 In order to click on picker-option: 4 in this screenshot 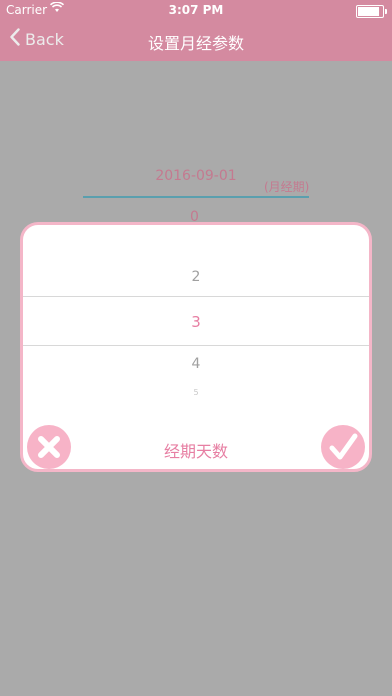, I will do `click(196, 364)`.